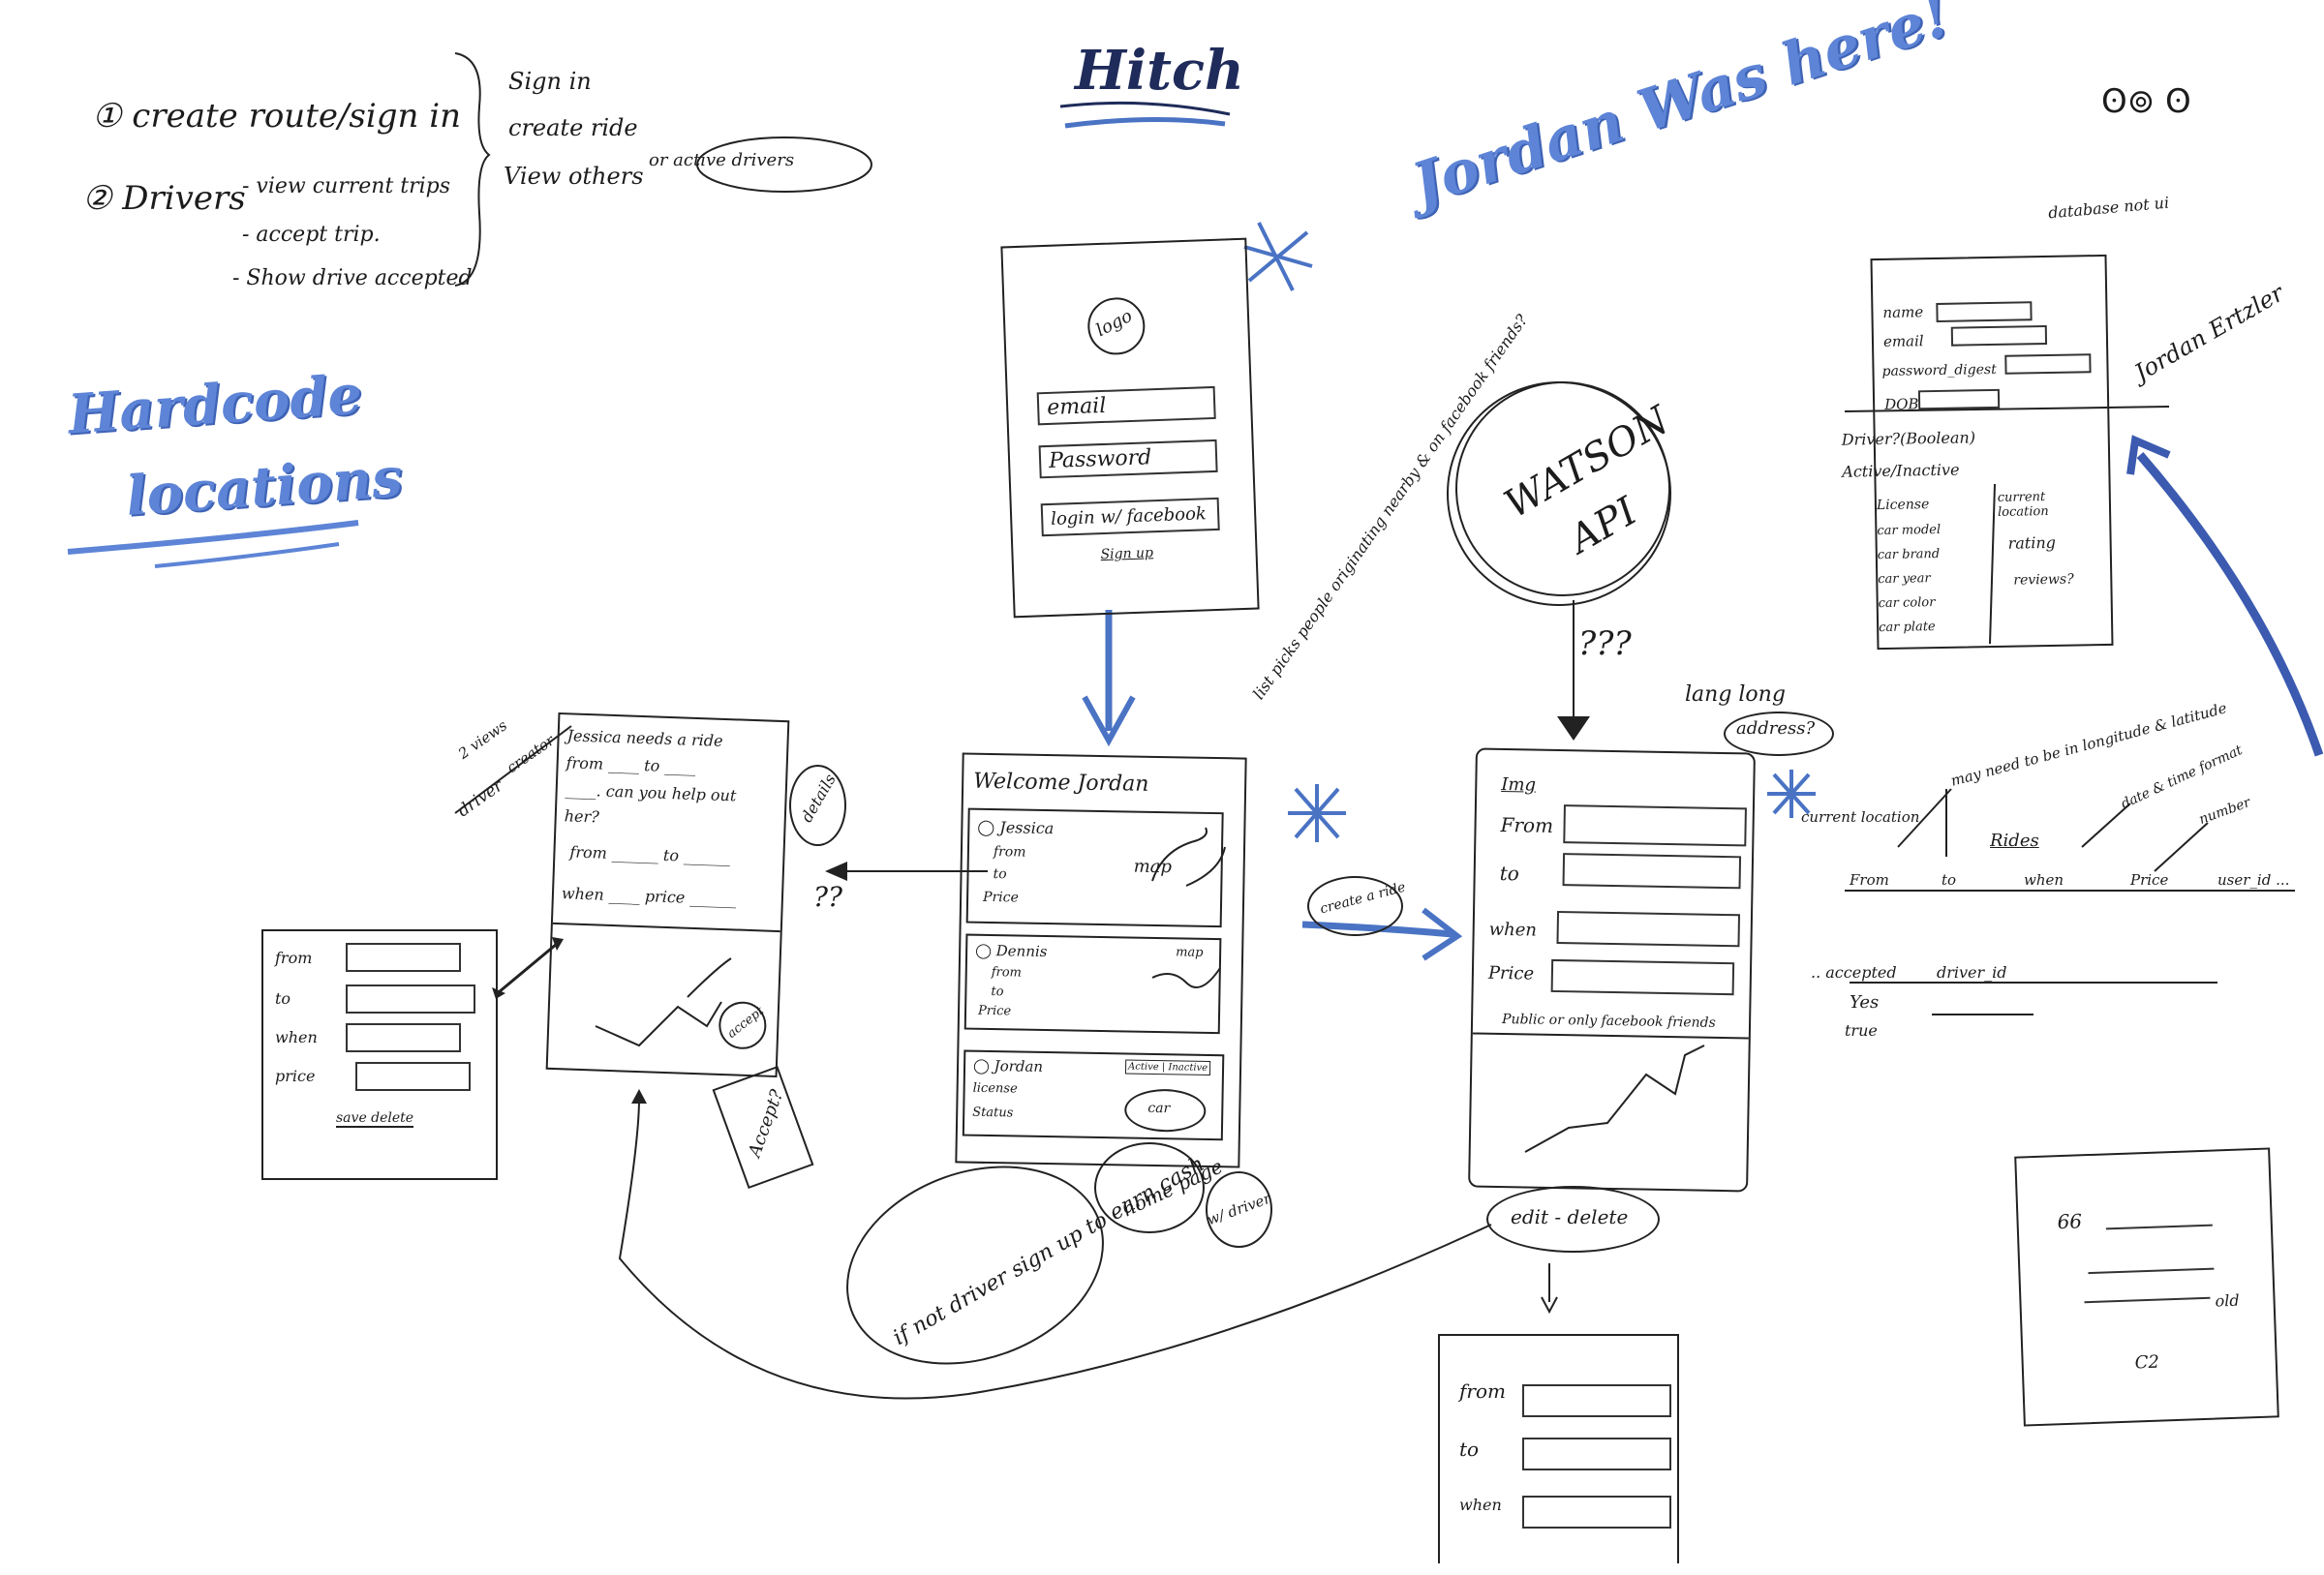  I want to click on request-text-1: Jessica needs a ride, so click(645, 738).